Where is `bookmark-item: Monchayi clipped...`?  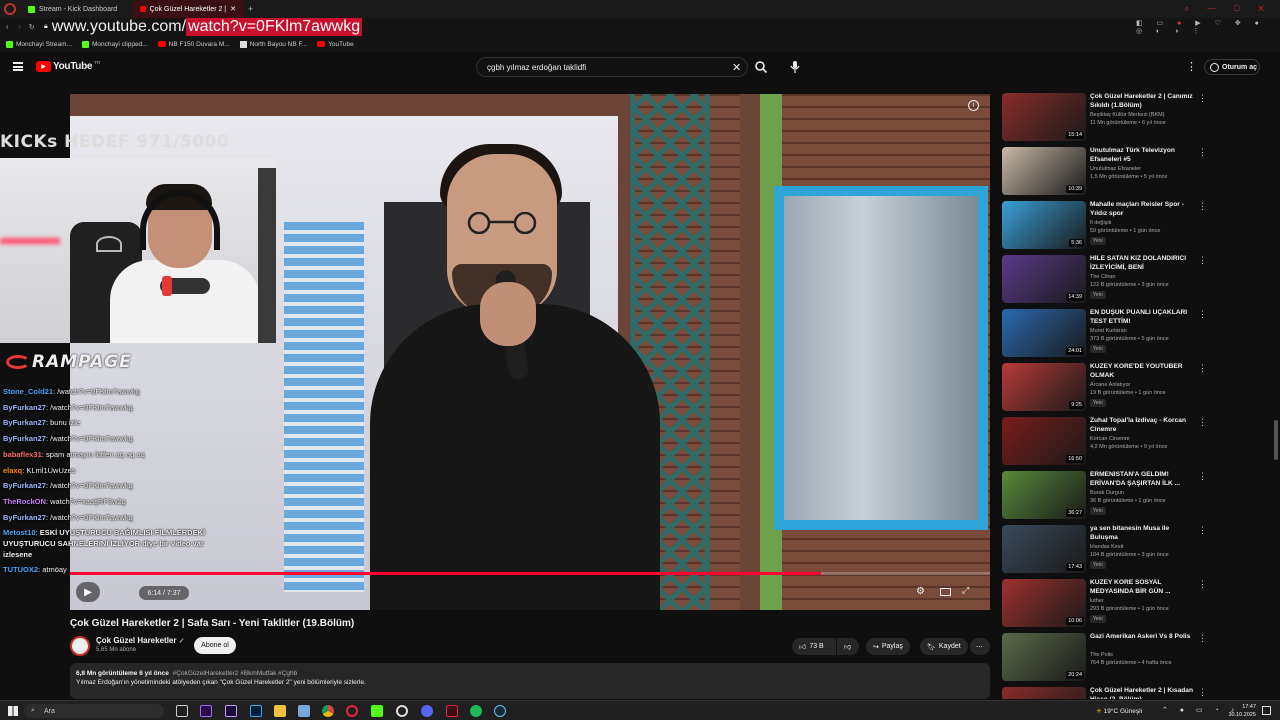 bookmark-item: Monchayi clipped... is located at coordinates (115, 44).